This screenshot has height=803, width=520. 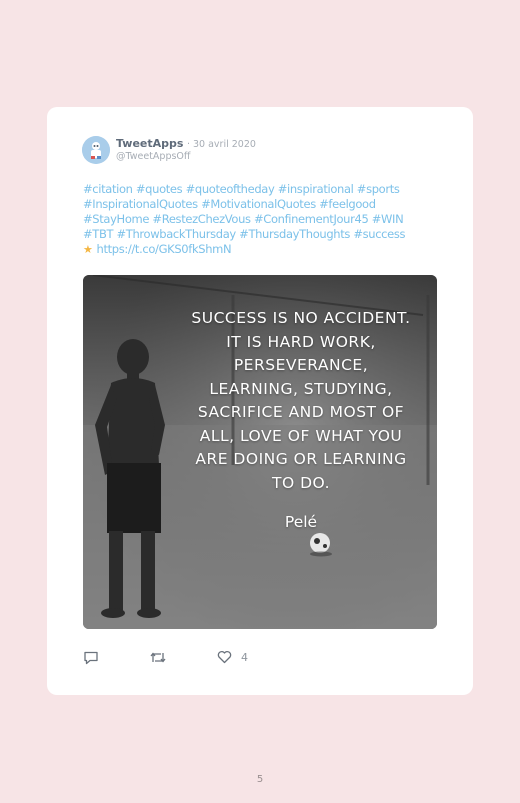 What do you see at coordinates (88, 249) in the screenshot?
I see `star-emoji-icon: ★` at bounding box center [88, 249].